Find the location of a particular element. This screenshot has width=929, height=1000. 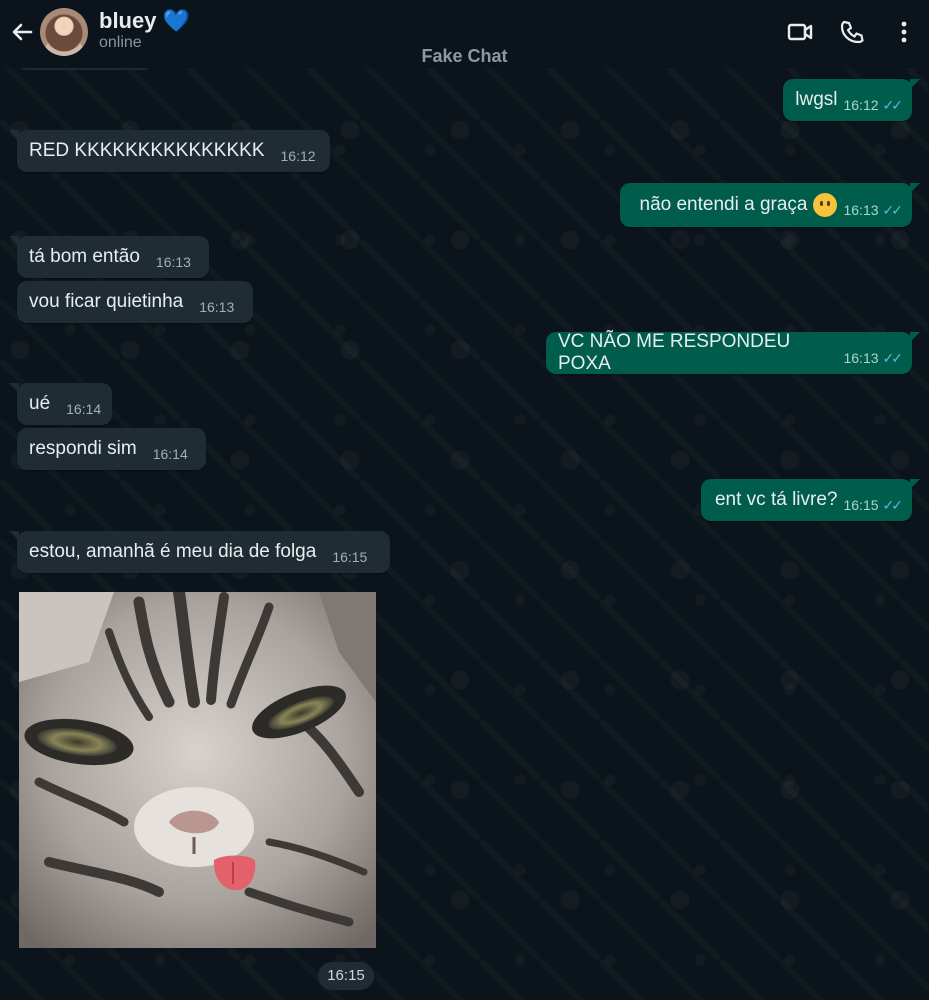

message-text: lwgsl is located at coordinates (816, 99).